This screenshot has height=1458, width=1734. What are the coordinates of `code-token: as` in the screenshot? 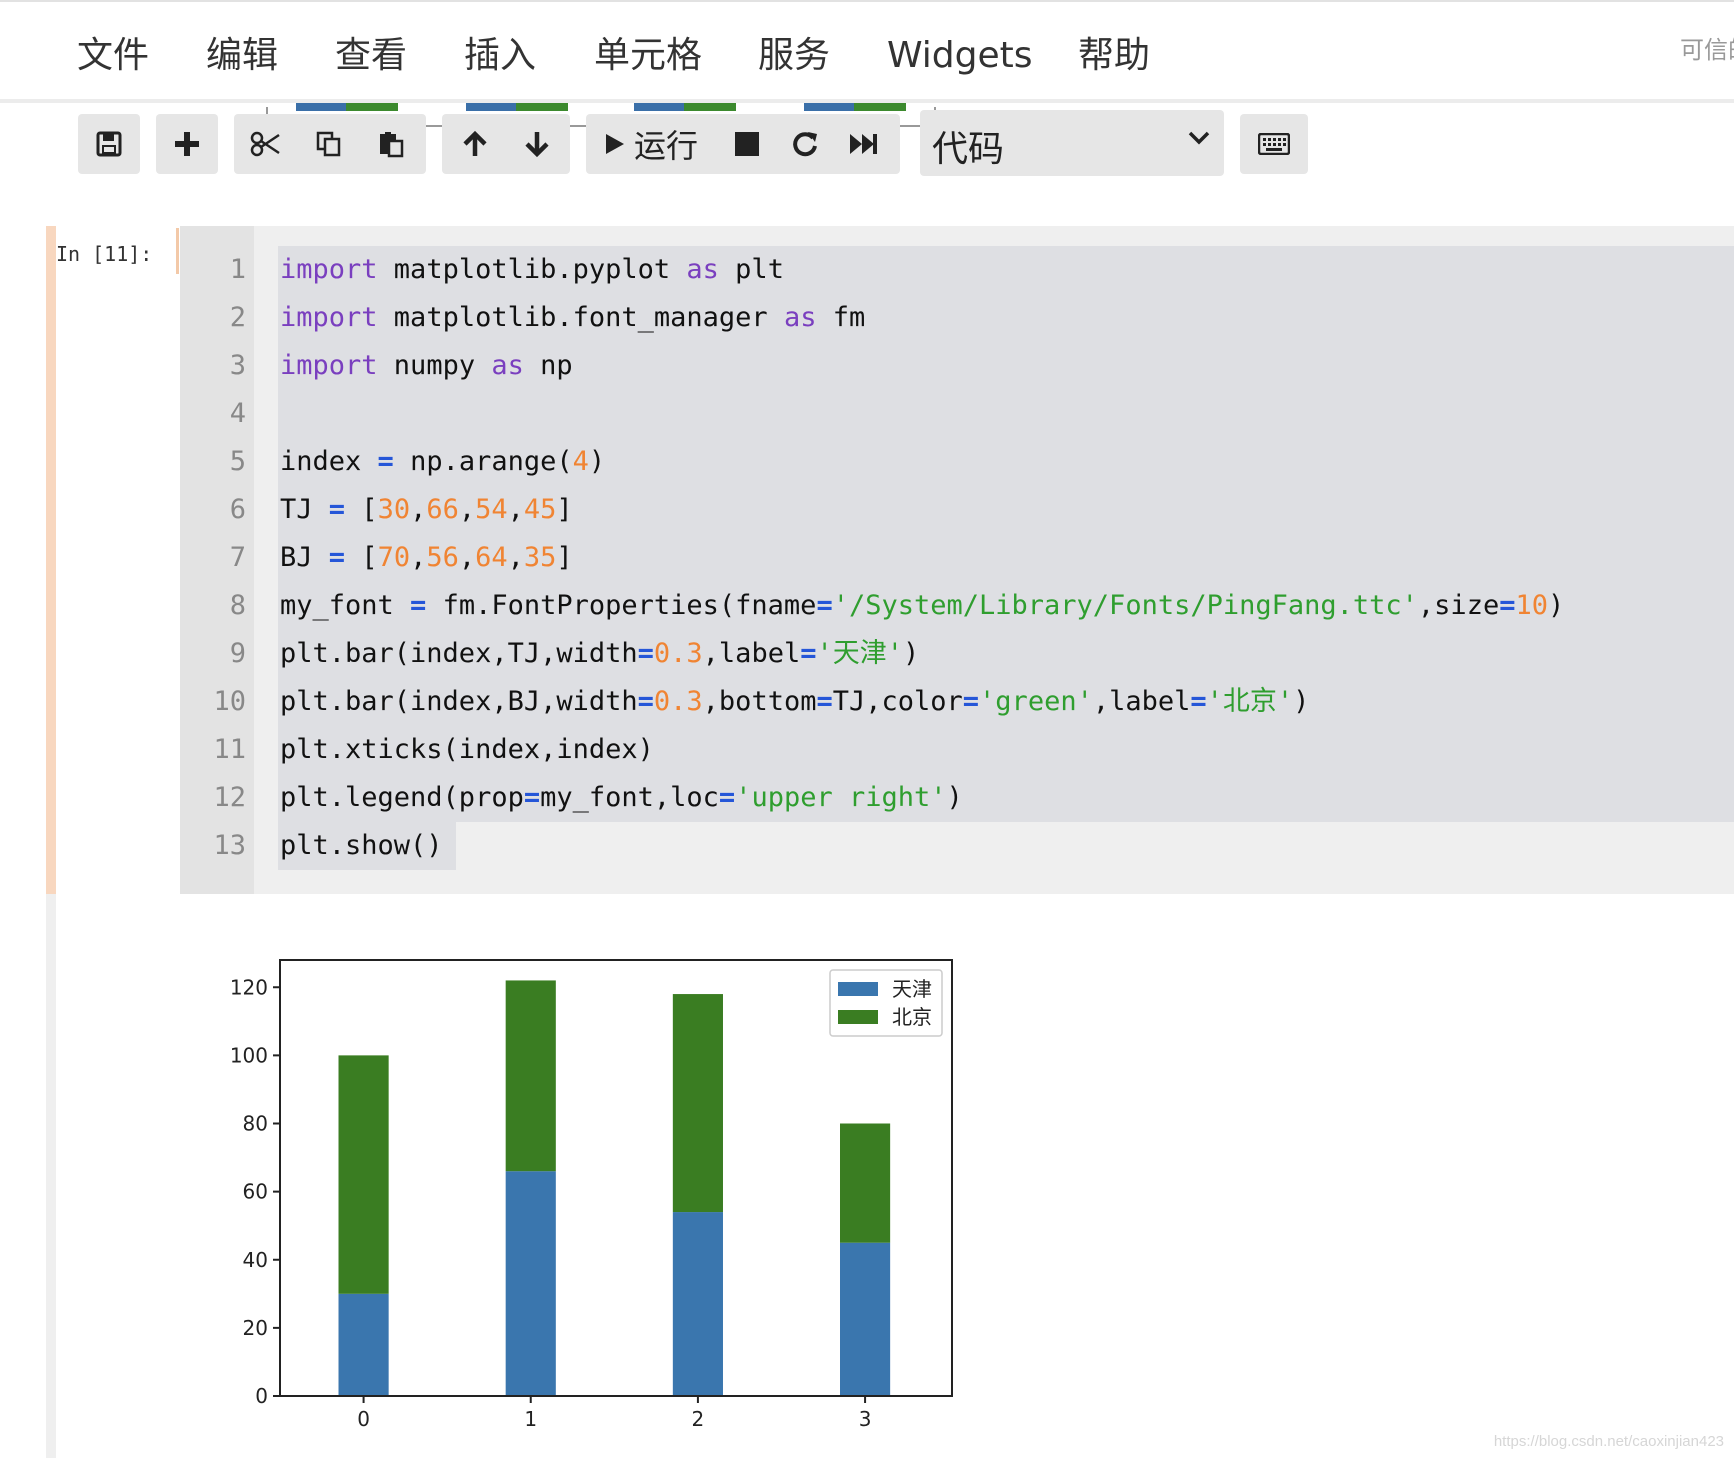 It's located at (702, 269).